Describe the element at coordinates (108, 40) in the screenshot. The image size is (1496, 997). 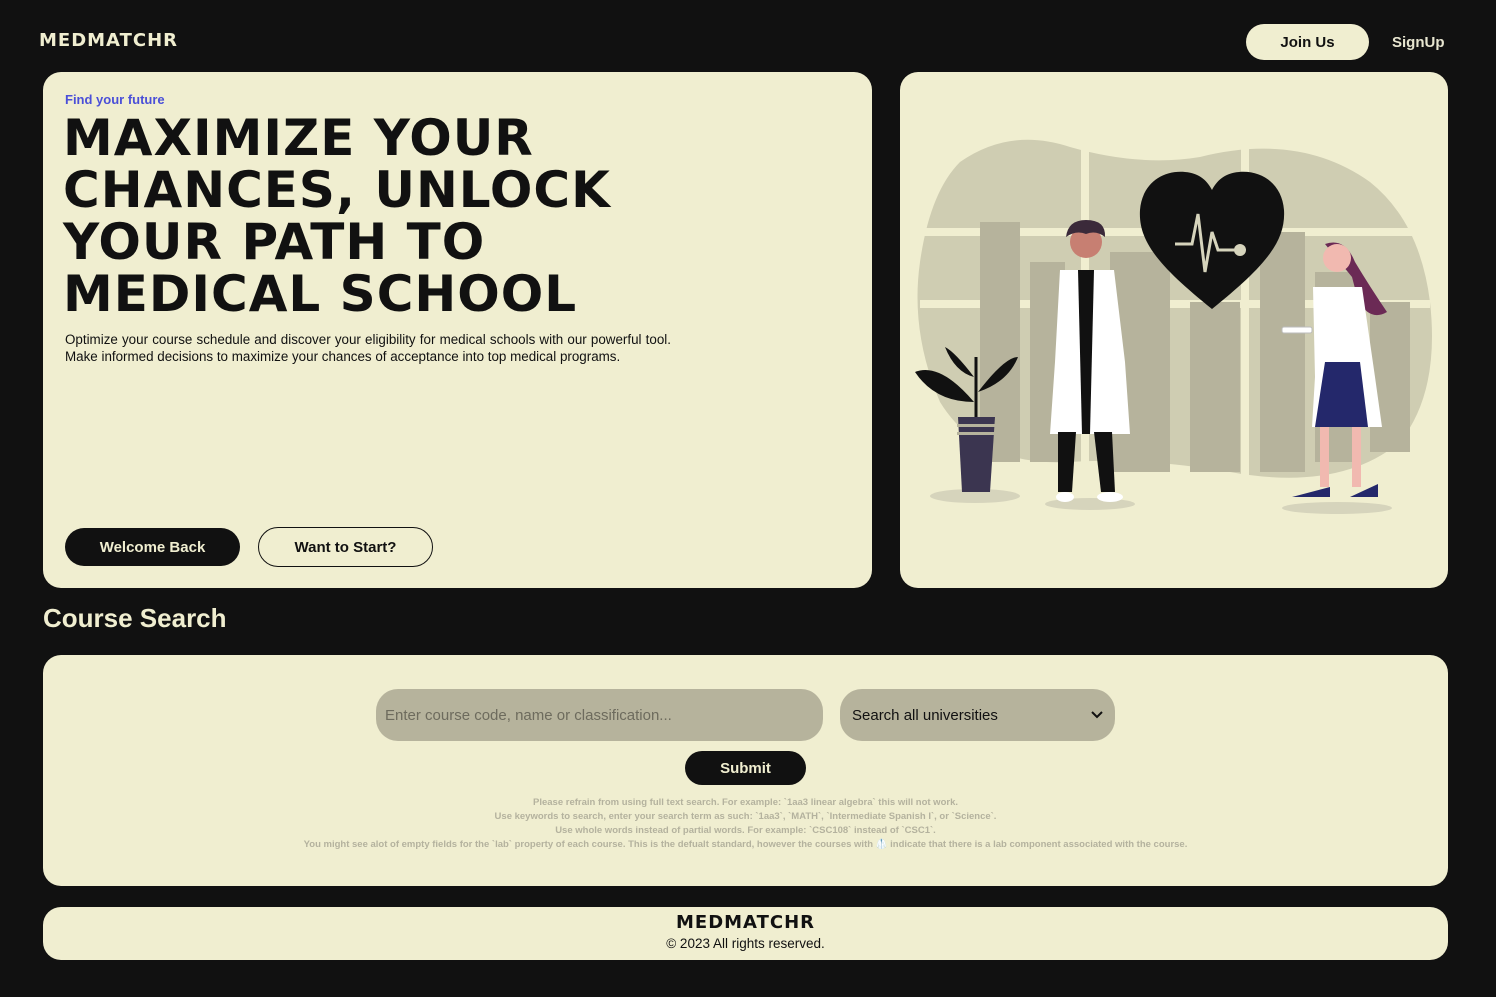
I see `brand-logo: MEDMATCHR` at that location.